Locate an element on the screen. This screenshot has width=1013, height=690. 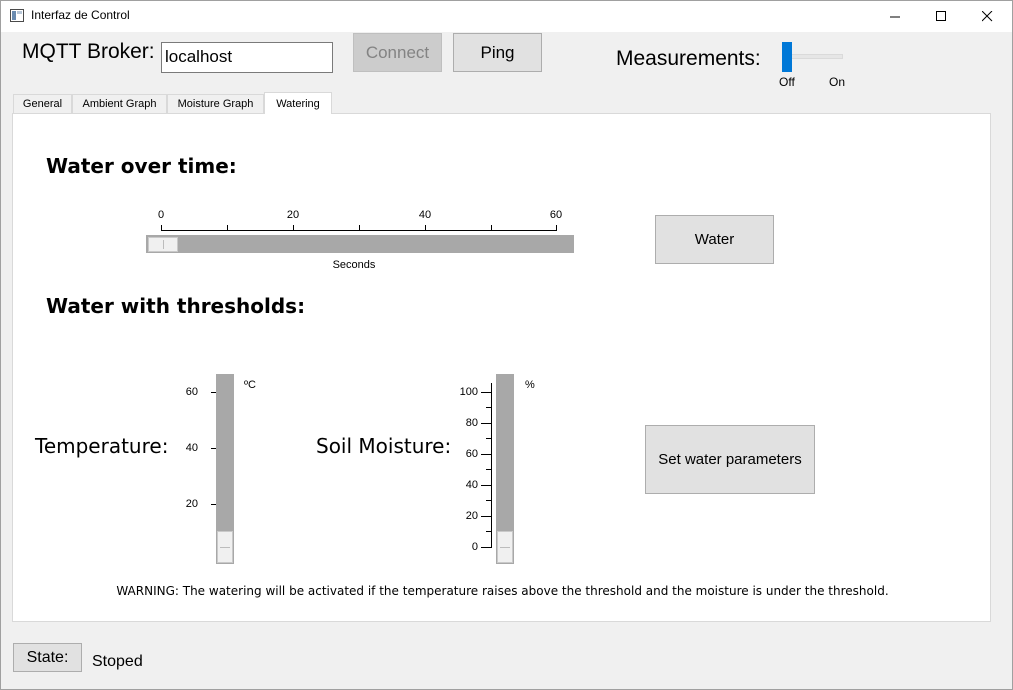
measurements-toggle-handle is located at coordinates (787, 57).